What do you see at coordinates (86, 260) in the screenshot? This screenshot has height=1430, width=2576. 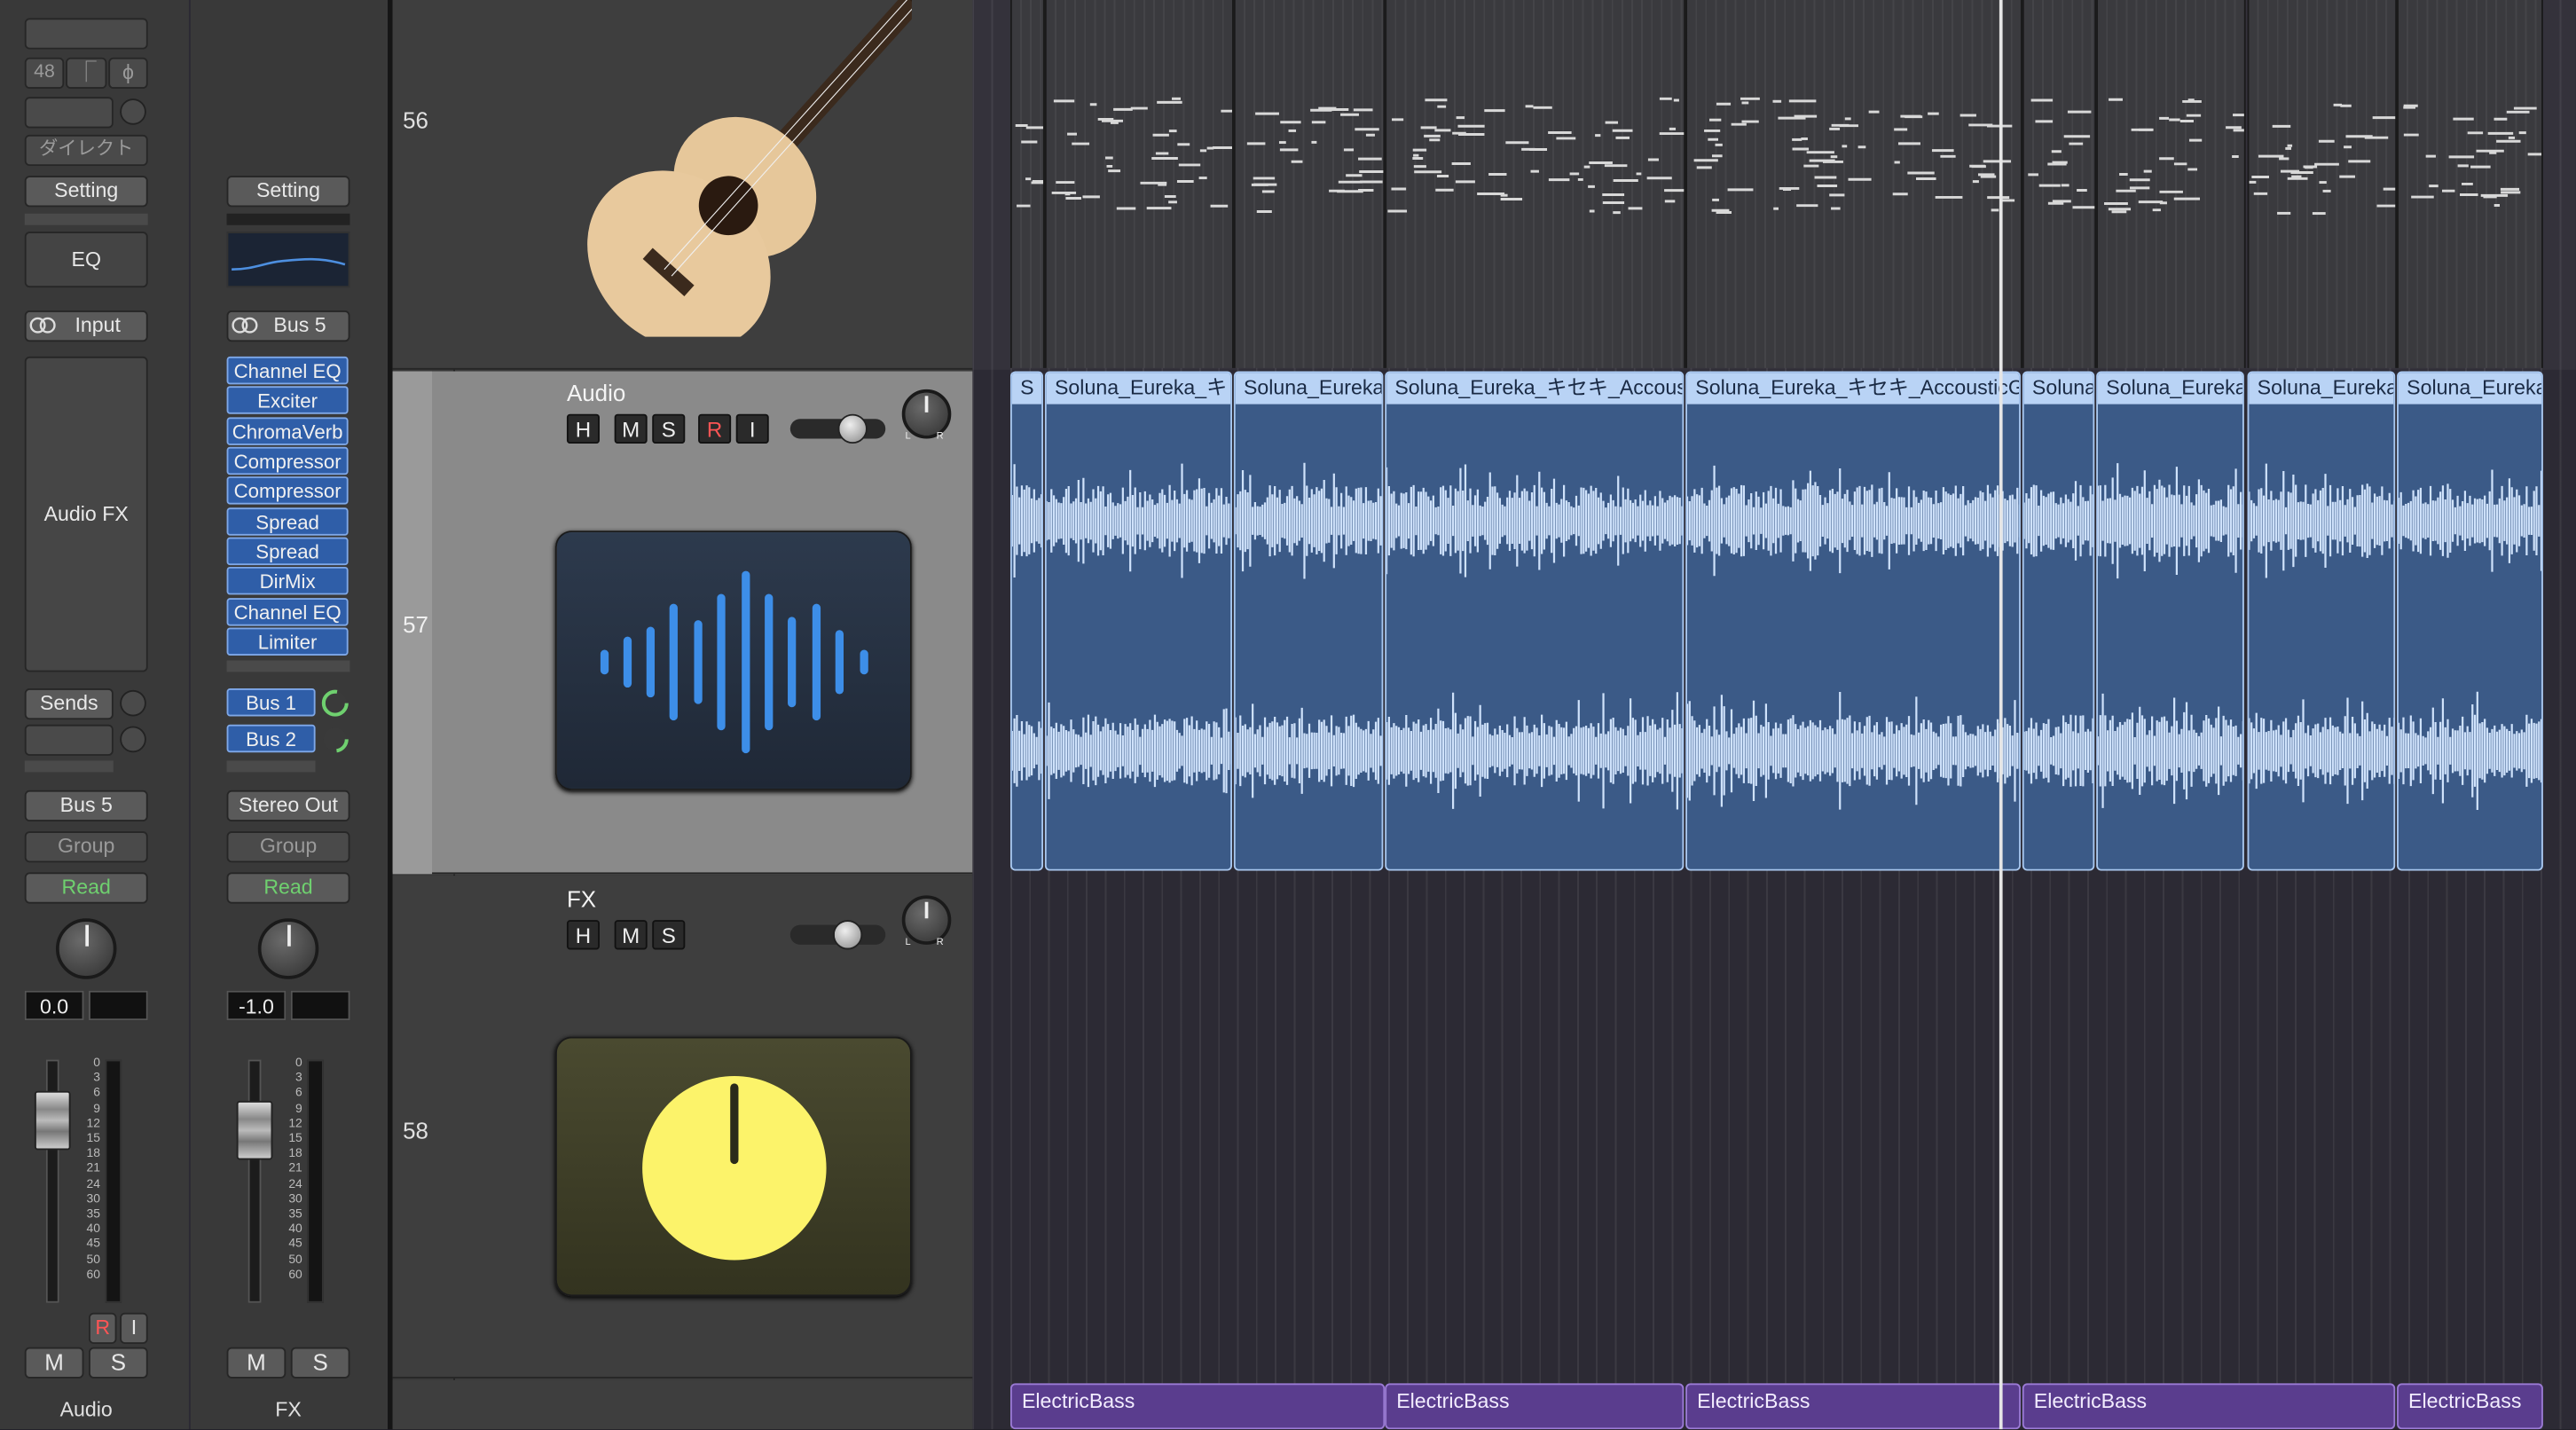 I see `eq-button: EQ` at bounding box center [86, 260].